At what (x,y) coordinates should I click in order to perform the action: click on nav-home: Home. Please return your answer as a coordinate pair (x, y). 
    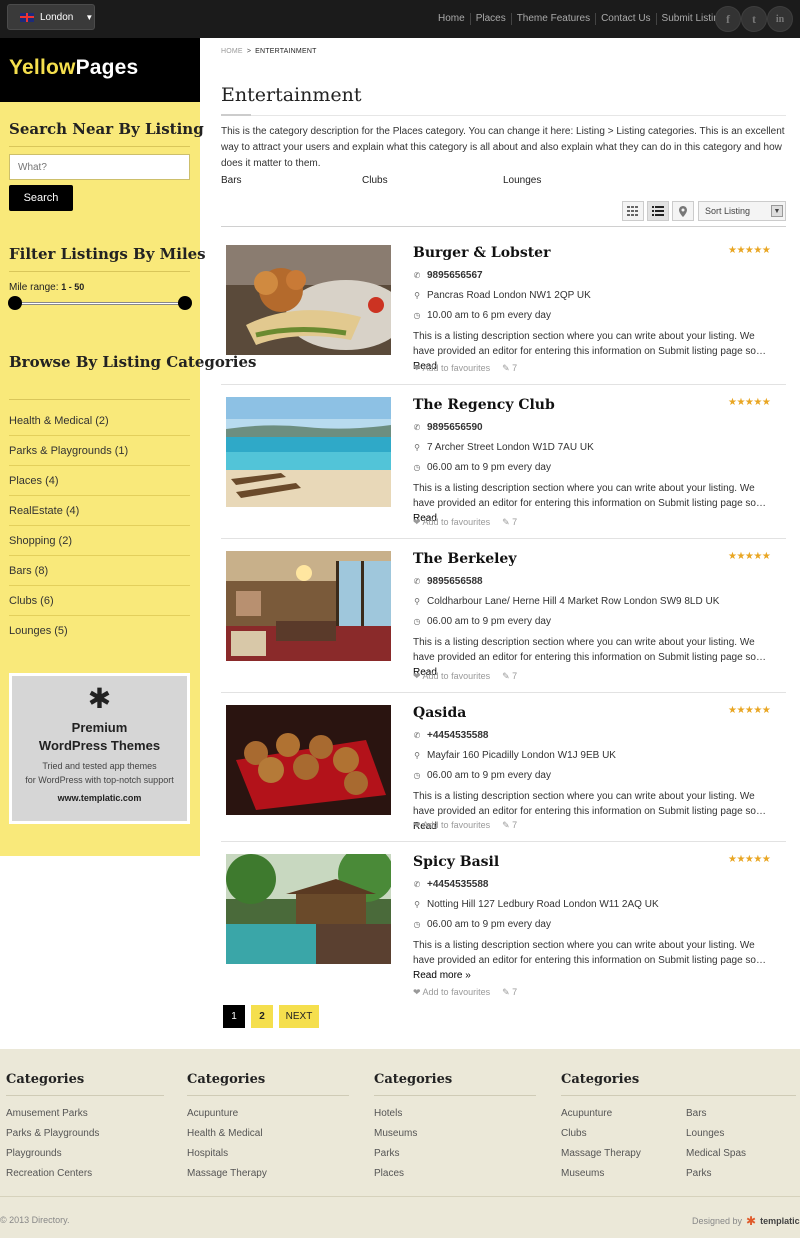
    Looking at the image, I should click on (451, 19).